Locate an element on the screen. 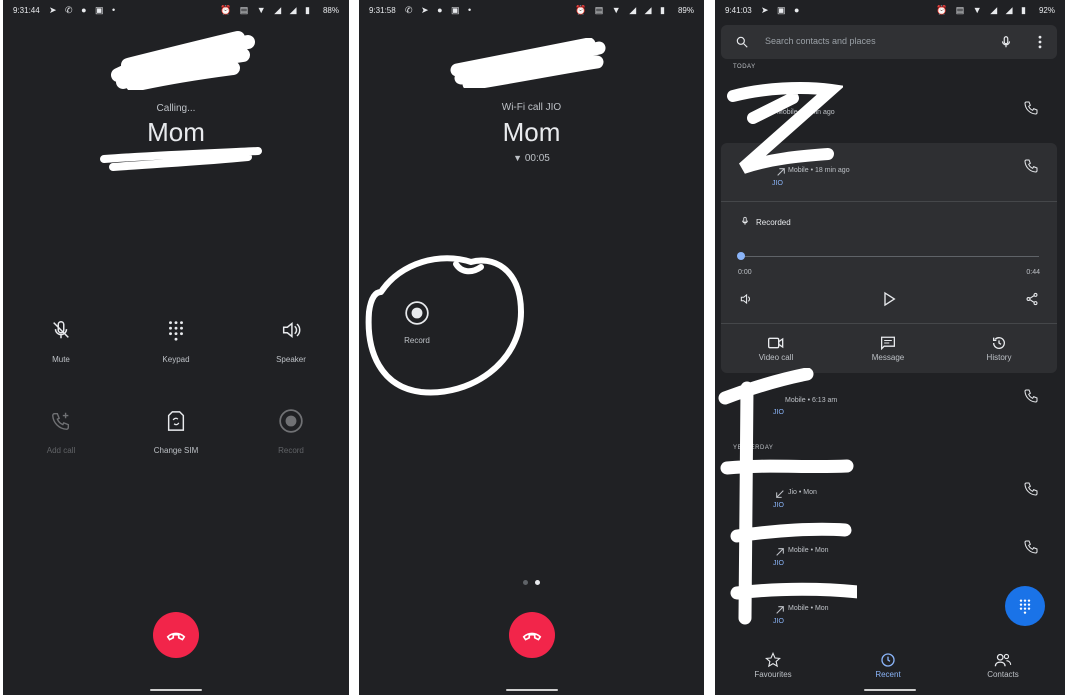  share-icon is located at coordinates (1032, 299).